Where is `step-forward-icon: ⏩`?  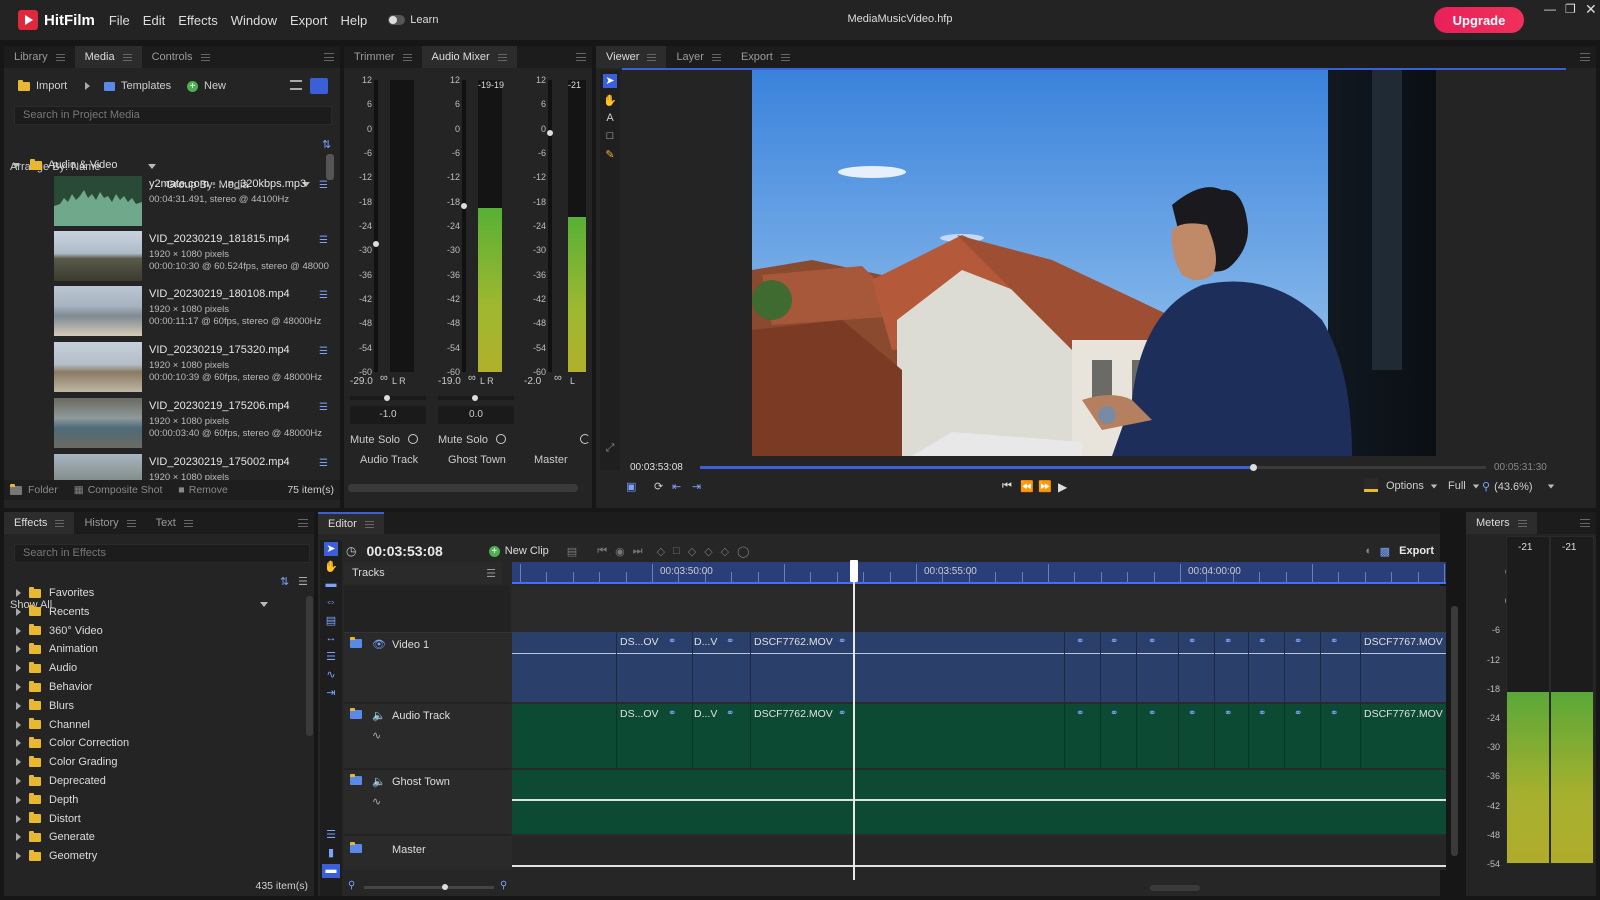 step-forward-icon: ⏩ is located at coordinates (1045, 486).